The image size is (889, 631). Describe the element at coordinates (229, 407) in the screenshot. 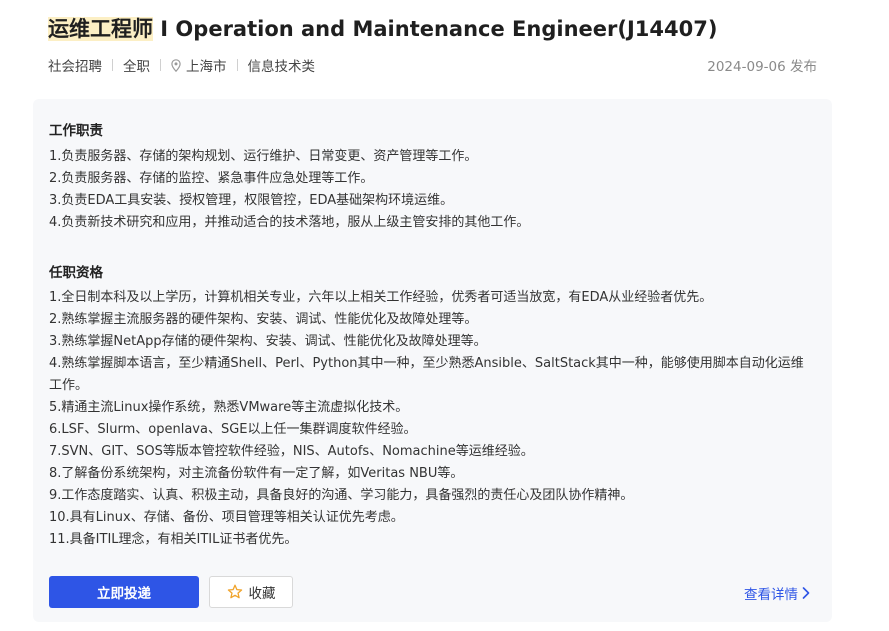

I see `requirement-item: 5.精通主流Linux操作系统，熟悉VMware等主流虚拟化技术。` at that location.